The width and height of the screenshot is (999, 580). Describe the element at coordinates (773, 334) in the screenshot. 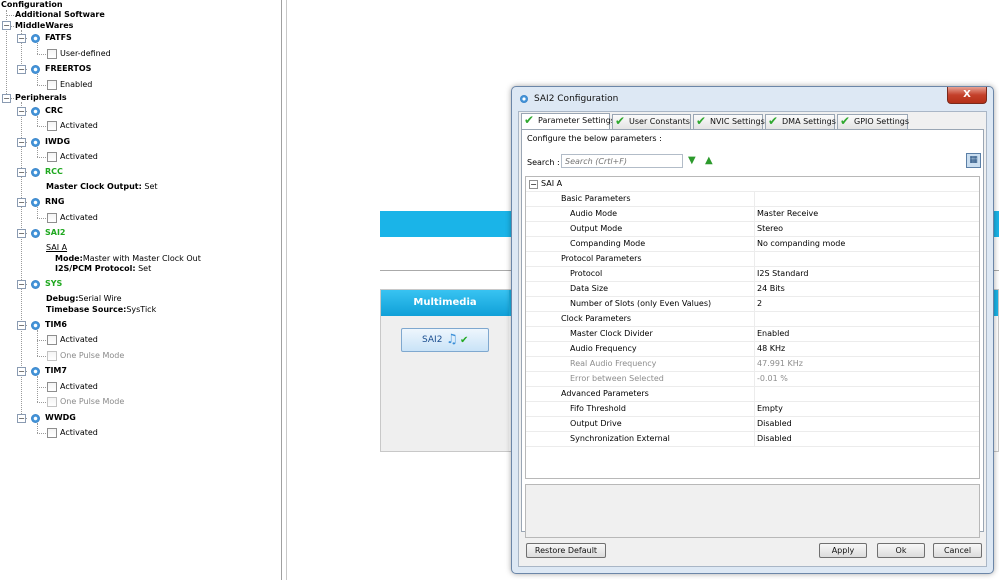

I see `param-value: Enabled` at that location.